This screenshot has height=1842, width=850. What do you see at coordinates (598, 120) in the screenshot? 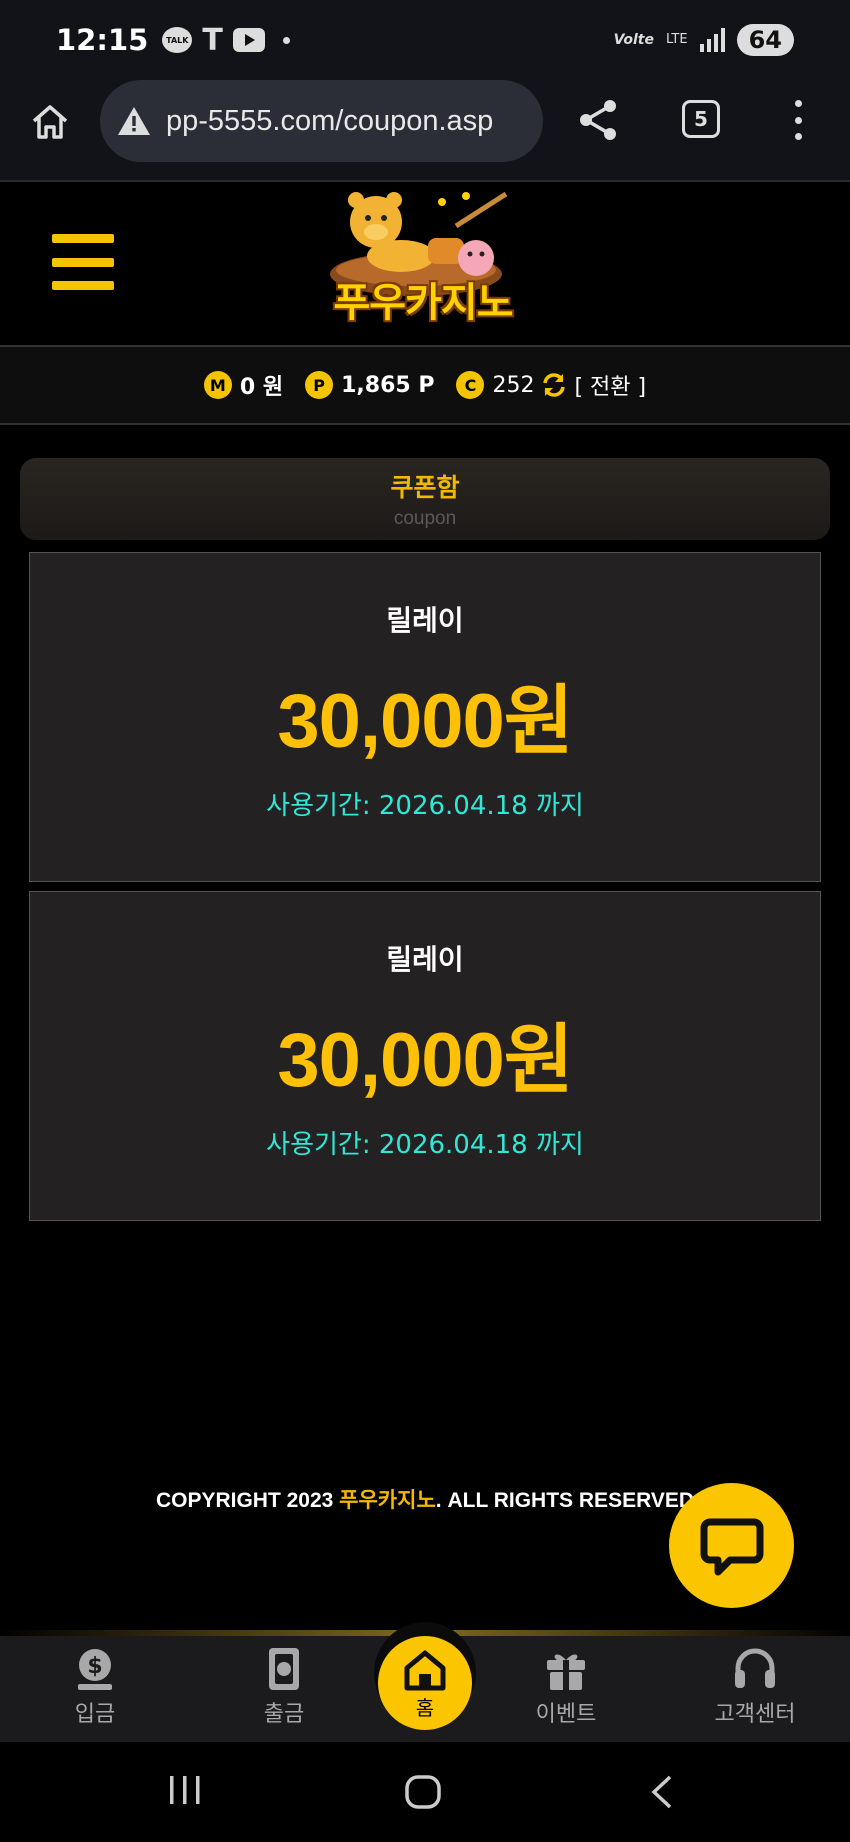
I see `share-icon` at bounding box center [598, 120].